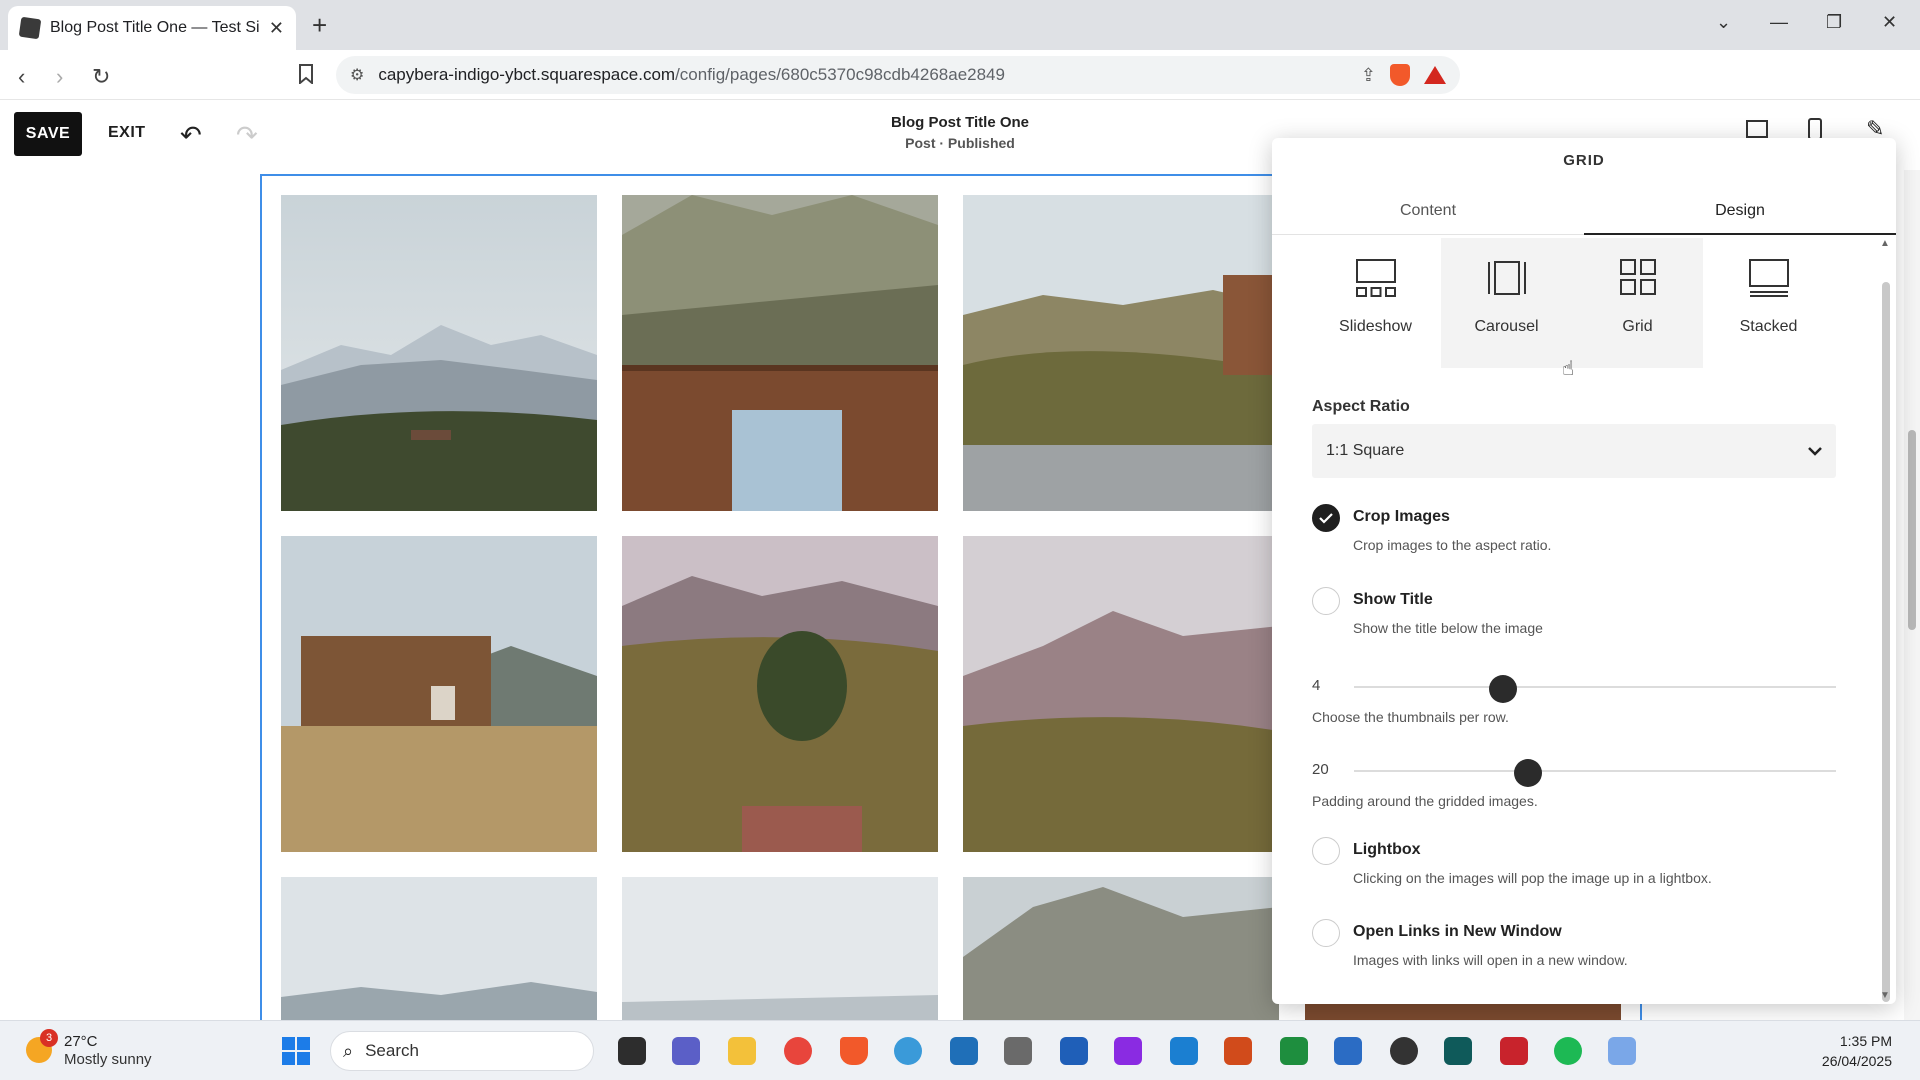  What do you see at coordinates (1326, 933) in the screenshot?
I see `open-links-checkbox` at bounding box center [1326, 933].